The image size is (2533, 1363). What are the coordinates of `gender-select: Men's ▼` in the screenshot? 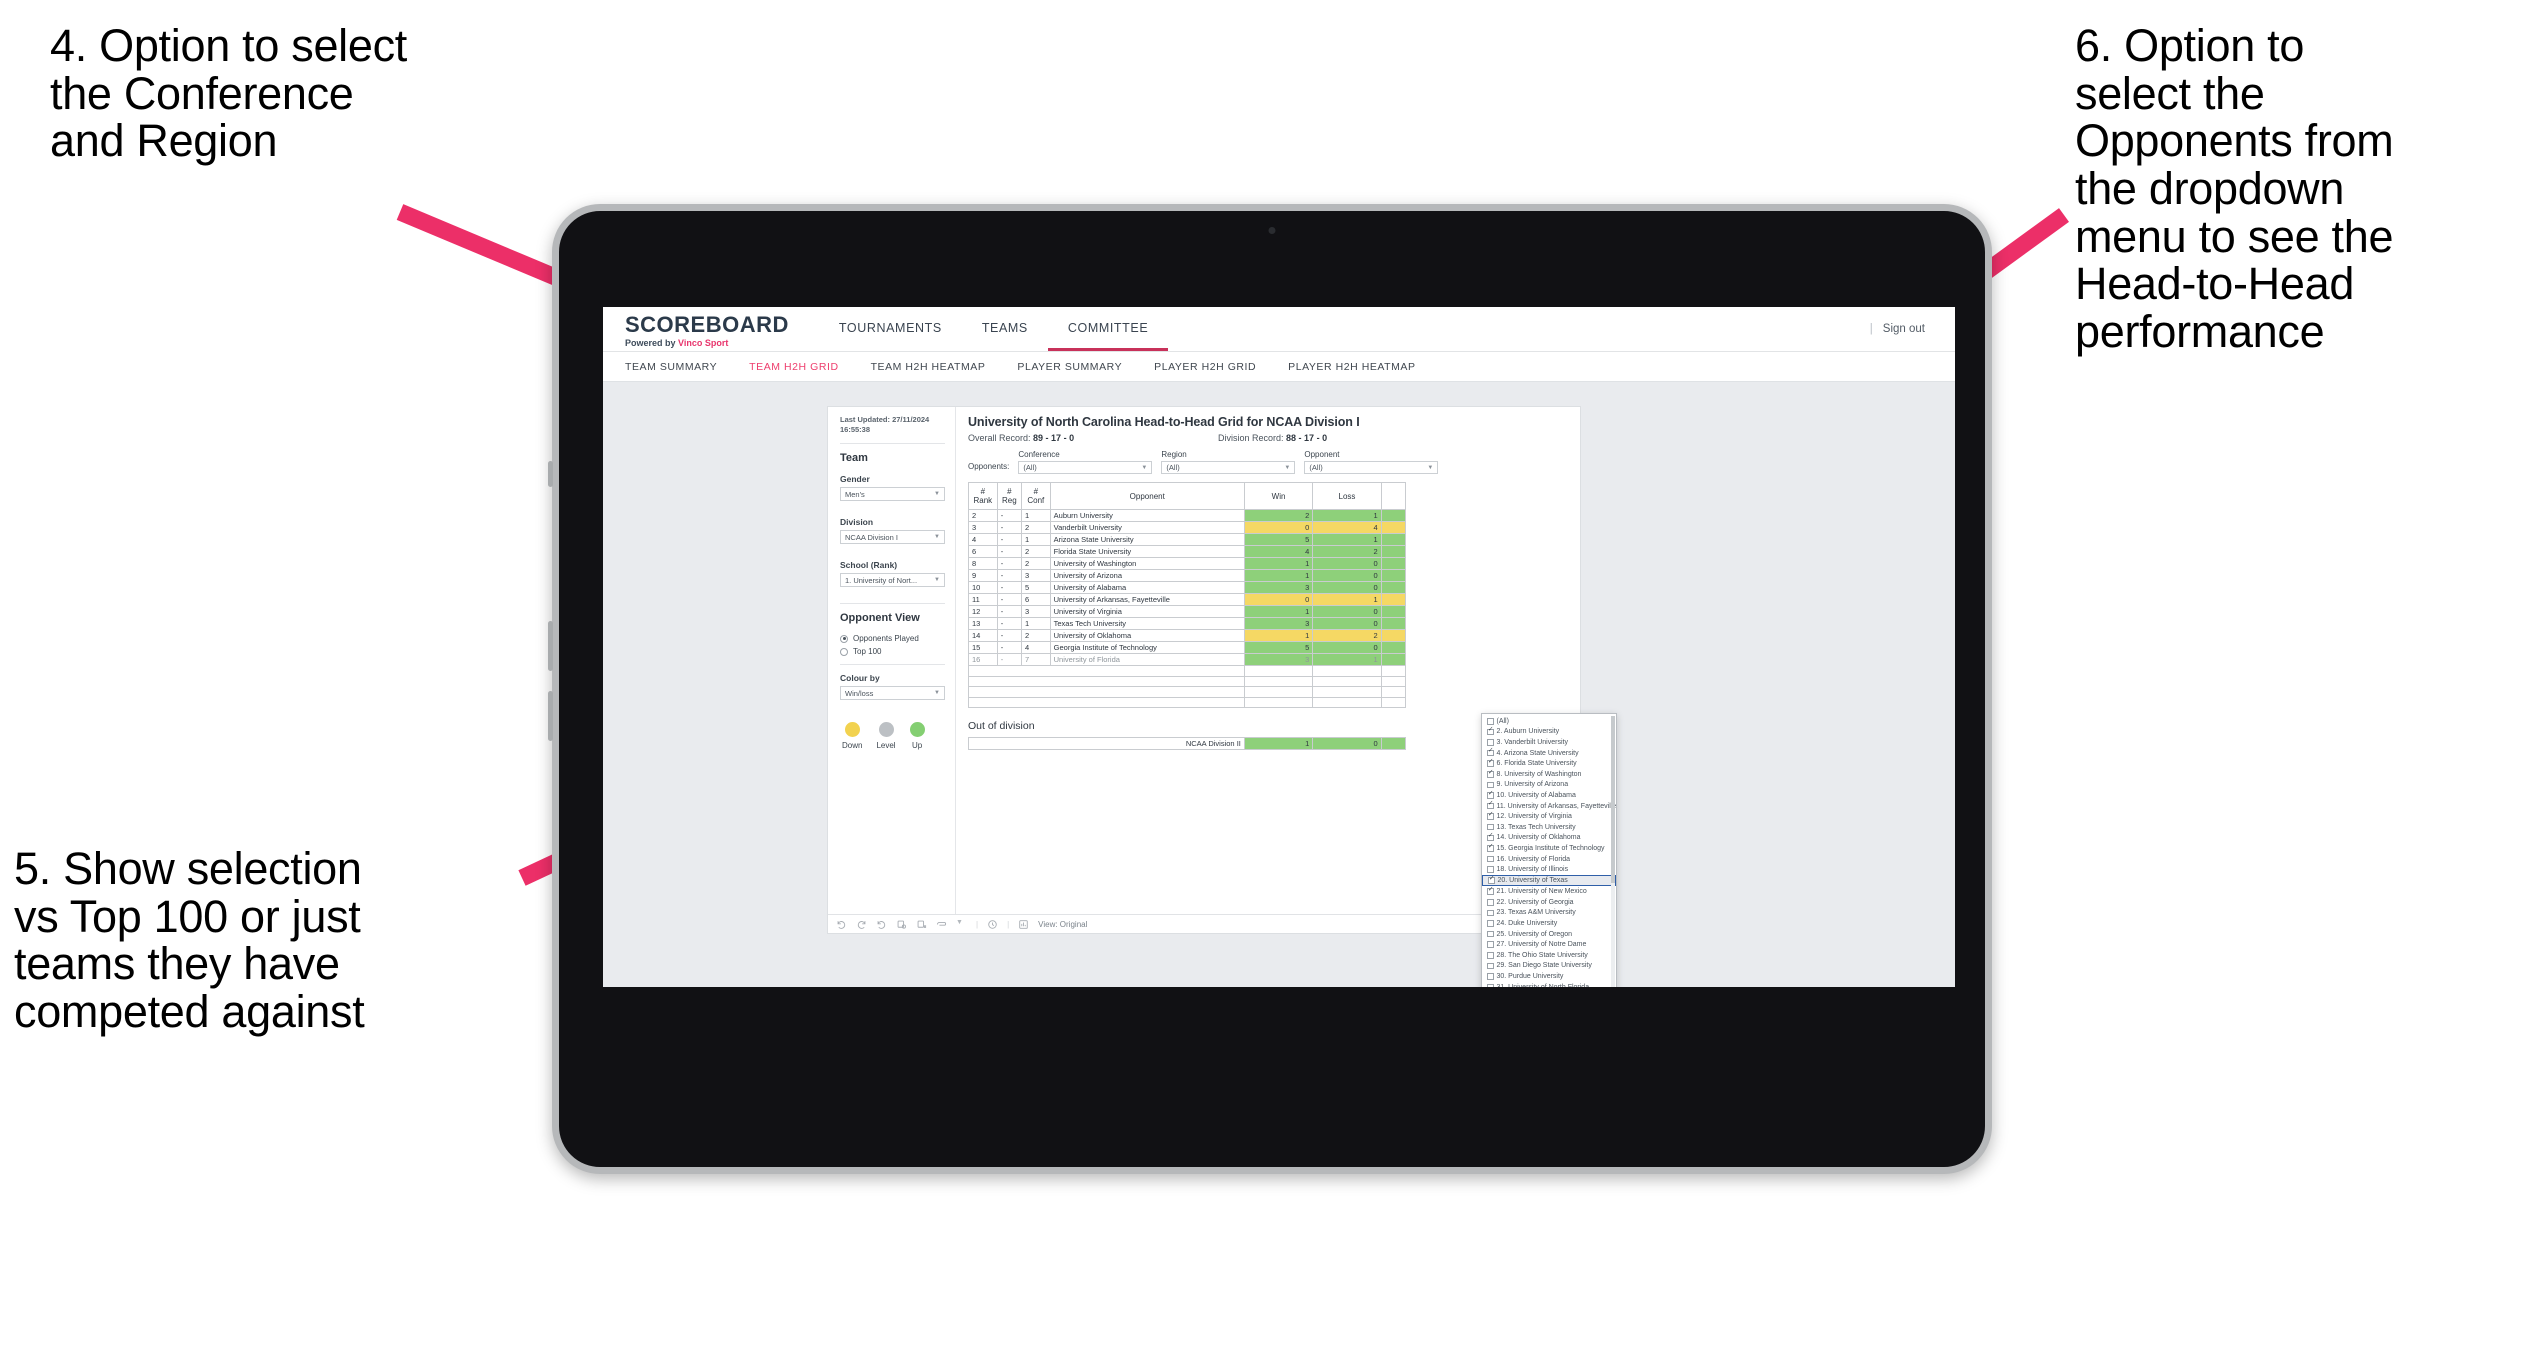 It's located at (892, 494).